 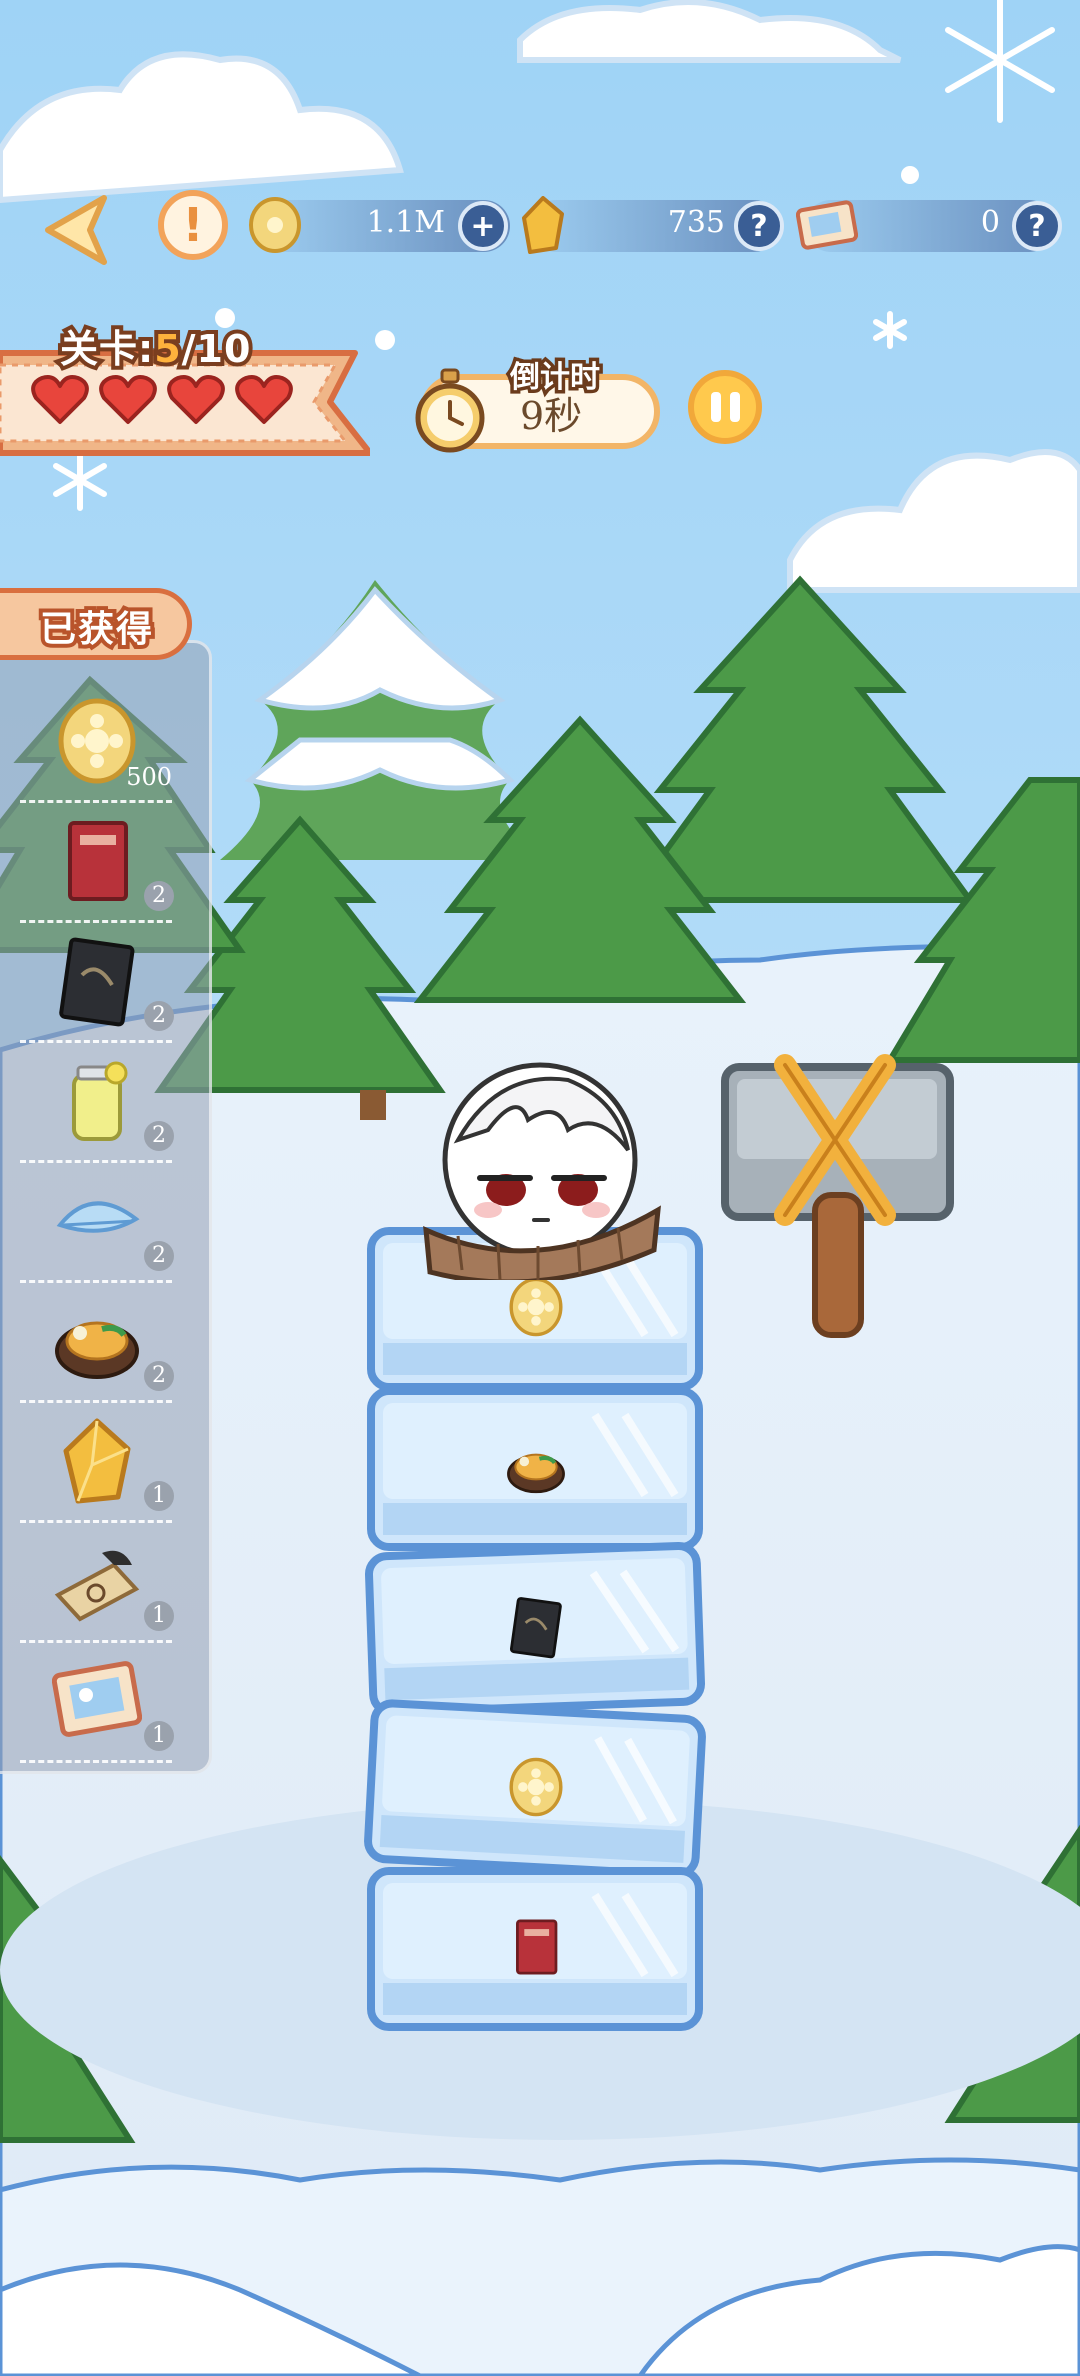 I want to click on pause-button, so click(x=725, y=407).